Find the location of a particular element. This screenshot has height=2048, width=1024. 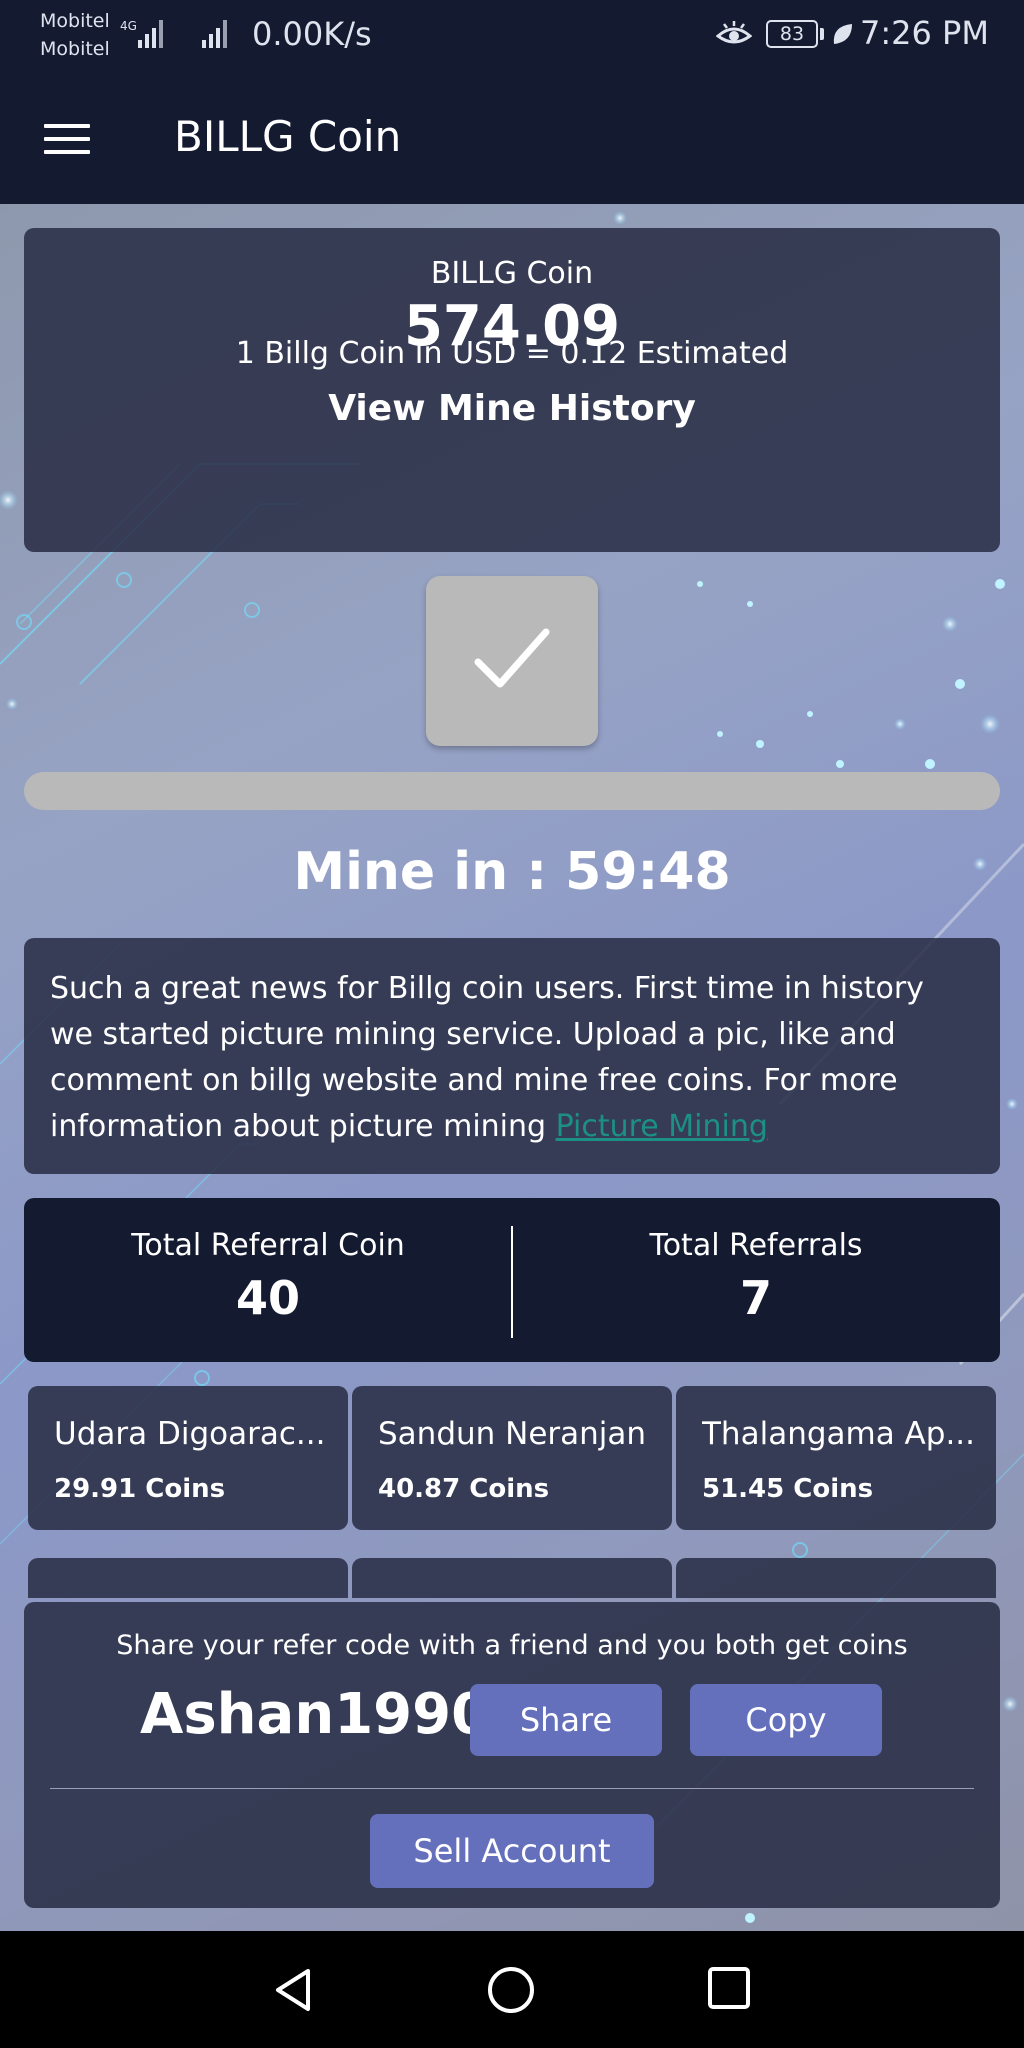

referral-user-name: Sandun Neranjan is located at coordinates (512, 1434).